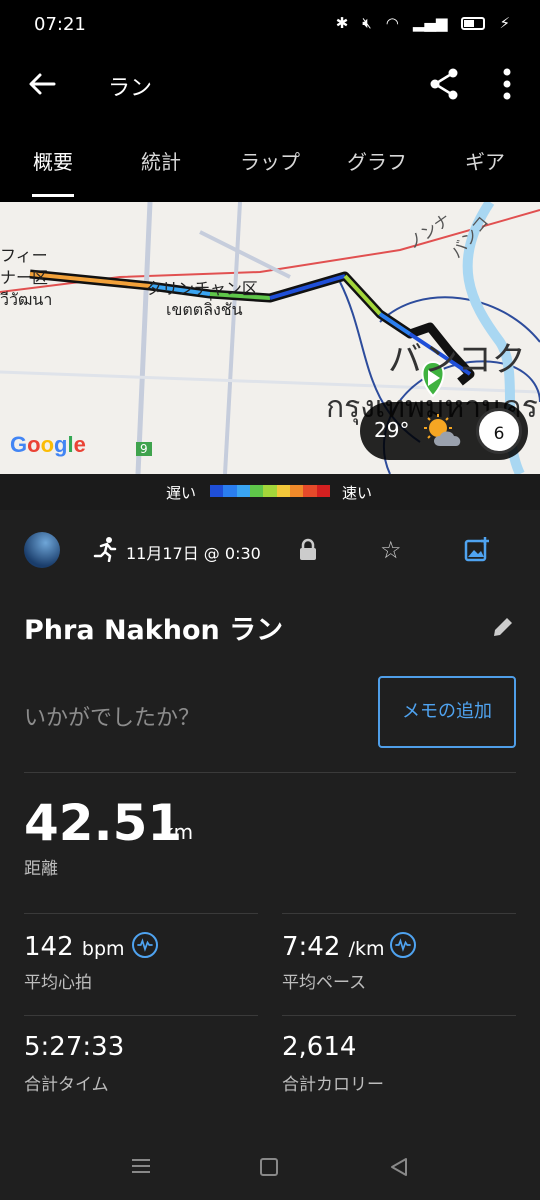 The height and width of the screenshot is (1200, 540). What do you see at coordinates (507, 84) in the screenshot?
I see `more-options-icon` at bounding box center [507, 84].